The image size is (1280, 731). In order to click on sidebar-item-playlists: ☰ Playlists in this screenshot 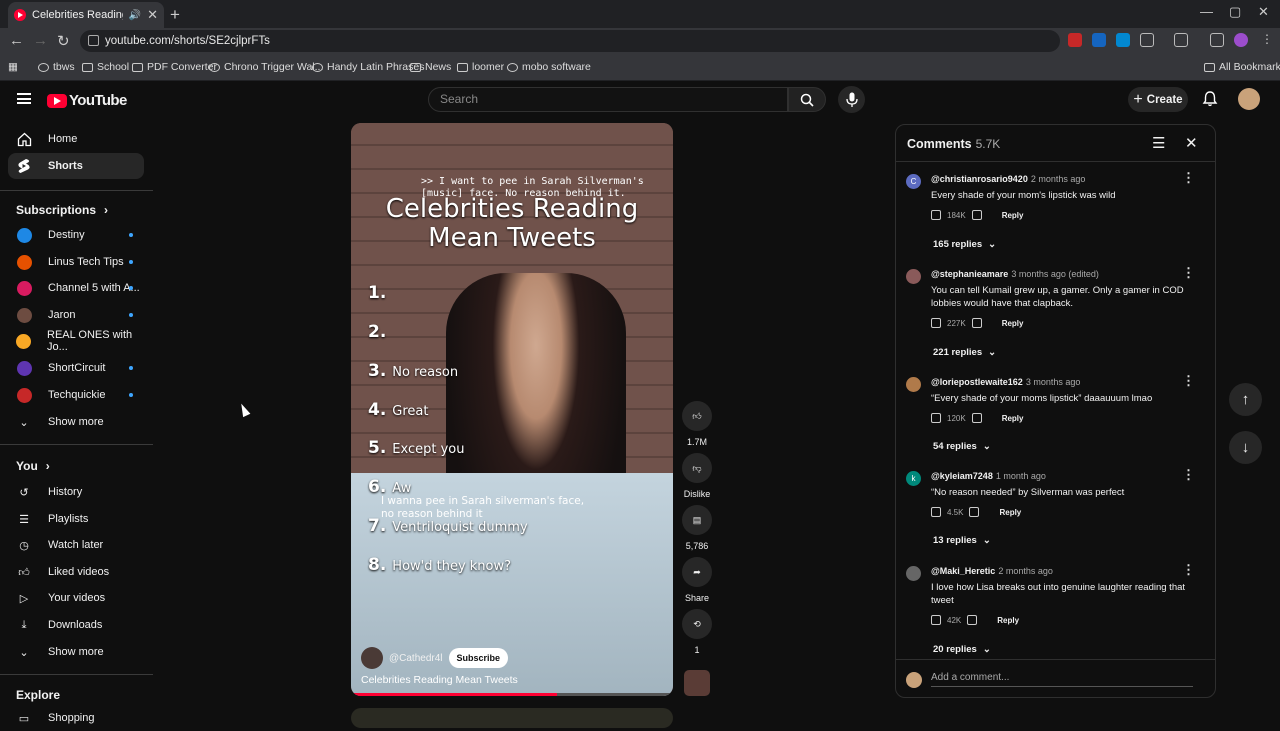, I will do `click(76, 519)`.